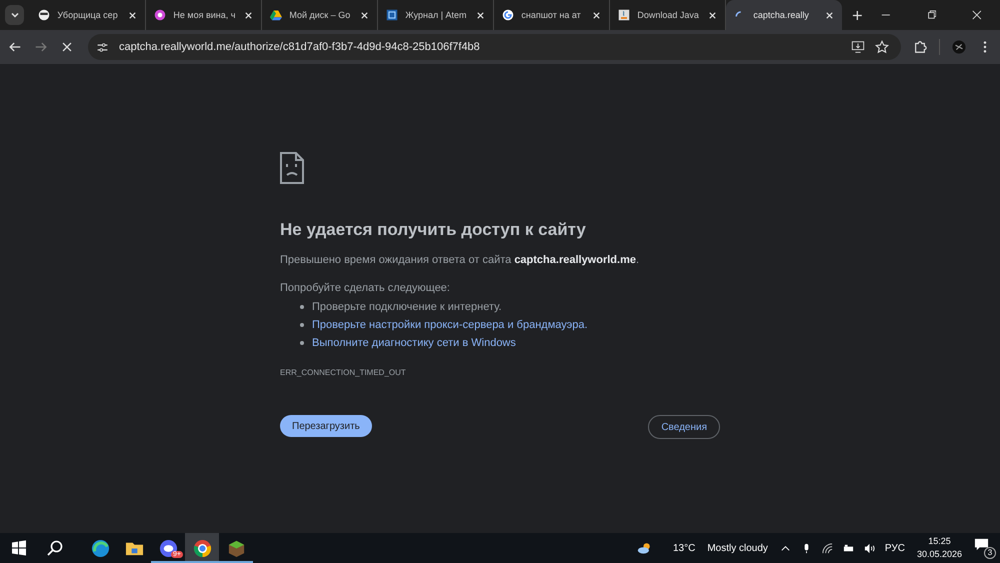 This screenshot has height=563, width=1000. I want to click on details-button: Сведения, so click(684, 427).